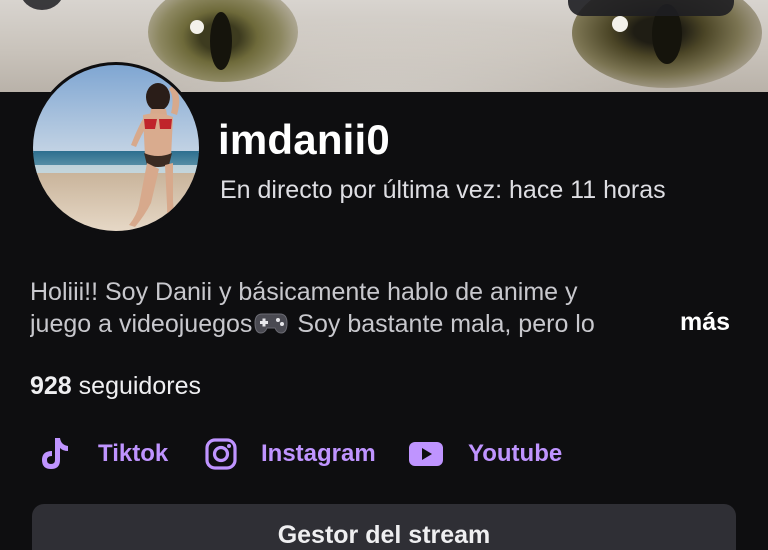  Describe the element at coordinates (54, 454) in the screenshot. I see `tiktok-icon` at that location.